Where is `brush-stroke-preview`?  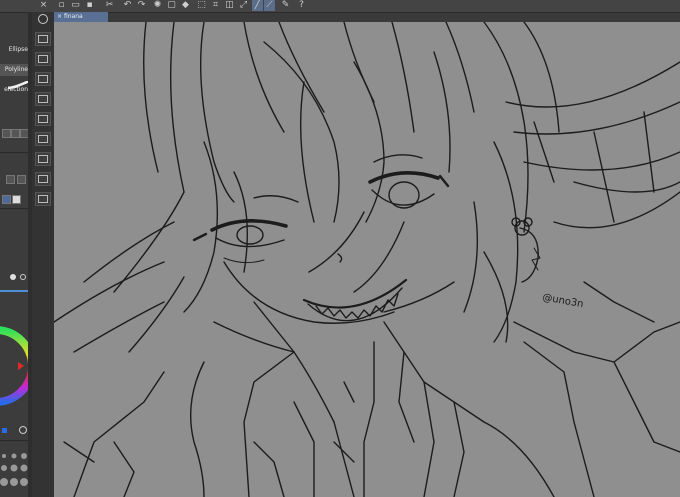 brush-stroke-preview is located at coordinates (18, 82).